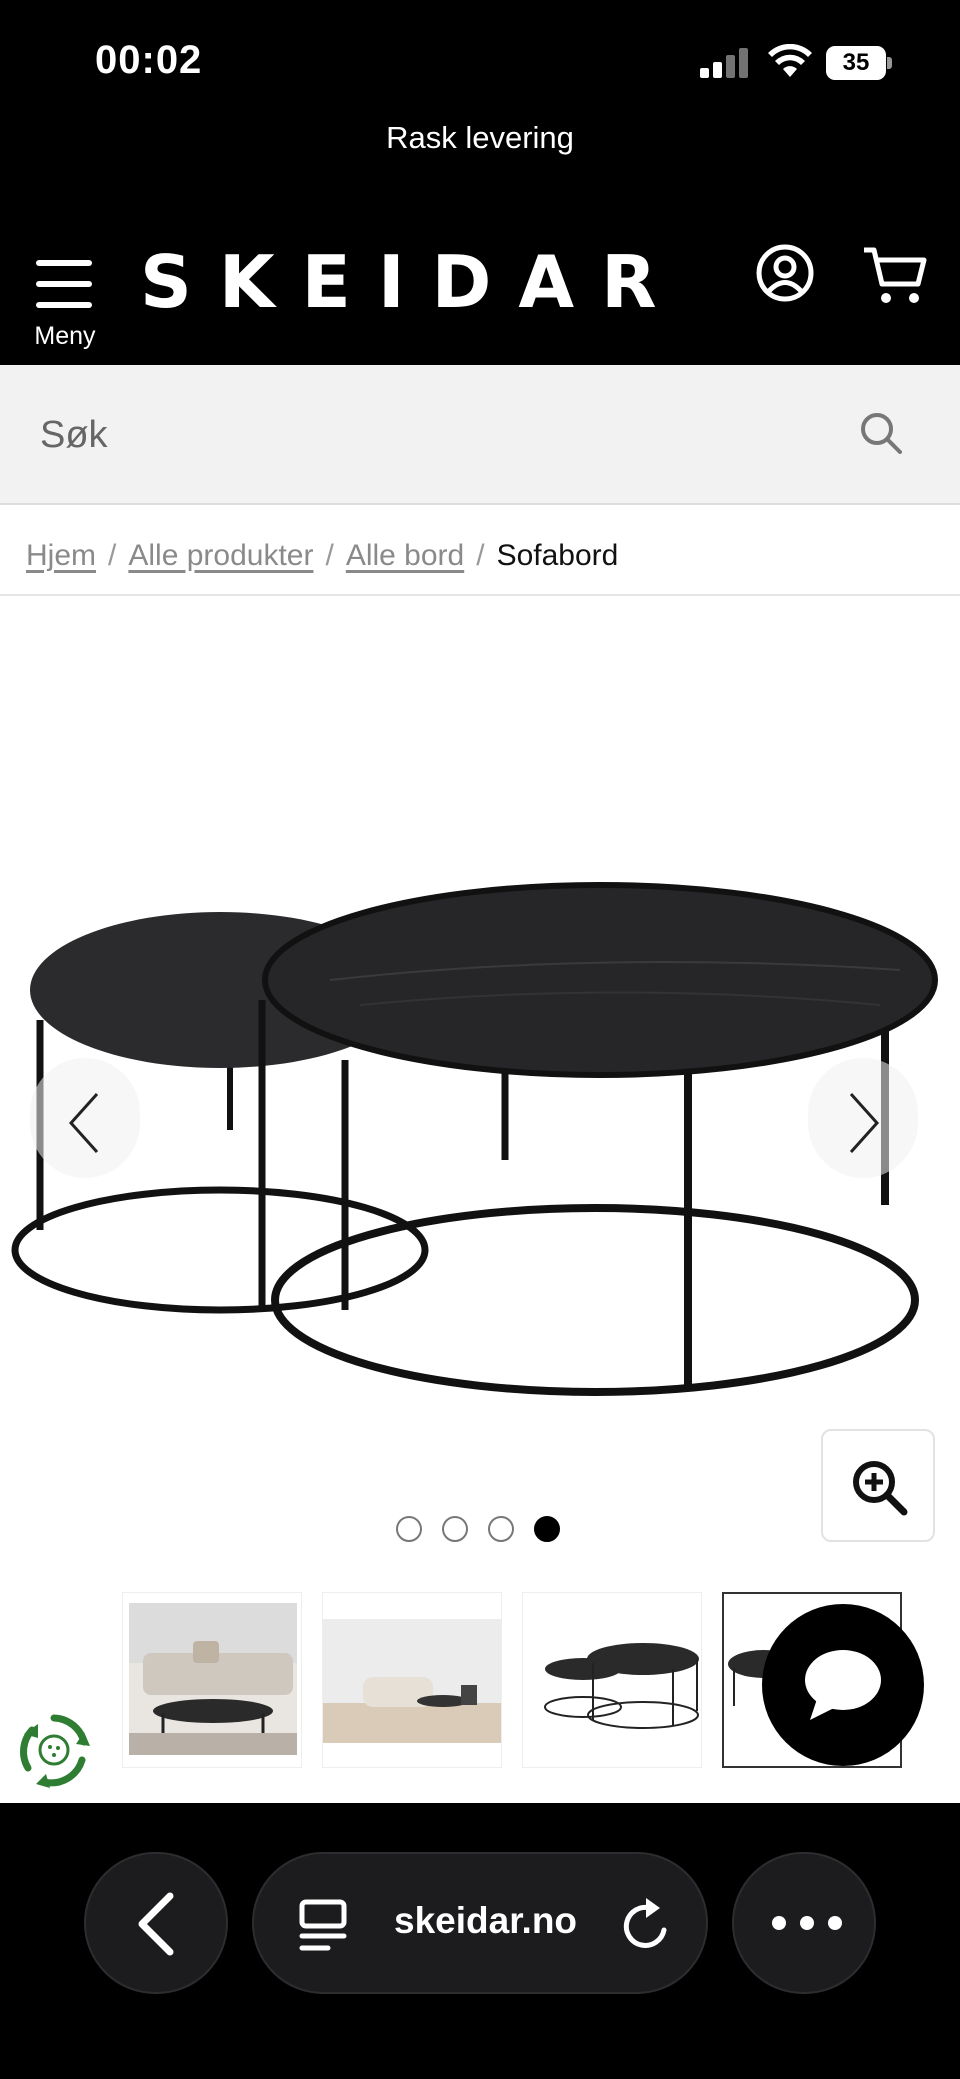  What do you see at coordinates (420, 282) in the screenshot?
I see `site-logo: SKEIDAR` at bounding box center [420, 282].